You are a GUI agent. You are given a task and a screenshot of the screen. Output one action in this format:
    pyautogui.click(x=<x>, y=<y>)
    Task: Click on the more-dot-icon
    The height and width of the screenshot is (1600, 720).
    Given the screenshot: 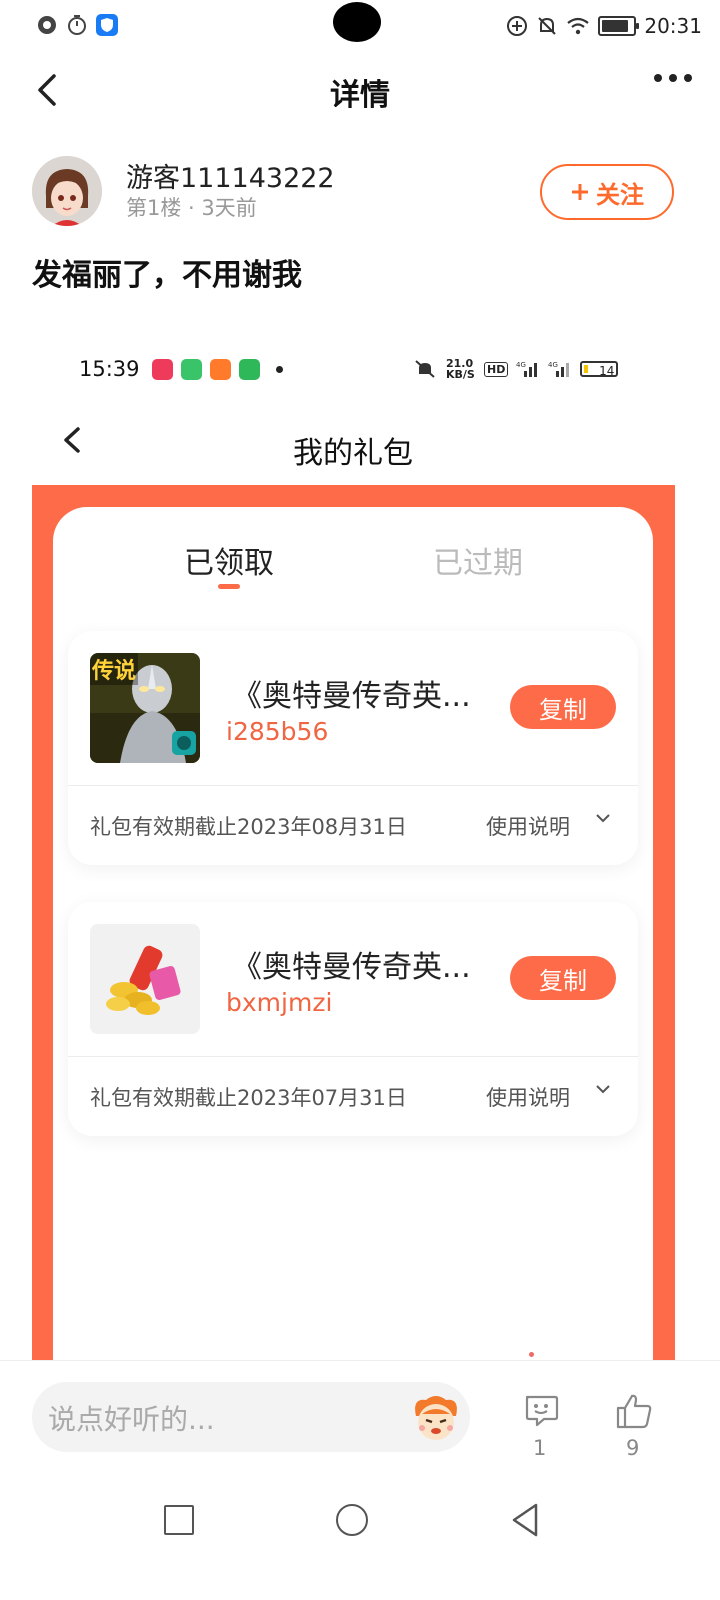 What is the action you would take?
    pyautogui.click(x=279, y=369)
    